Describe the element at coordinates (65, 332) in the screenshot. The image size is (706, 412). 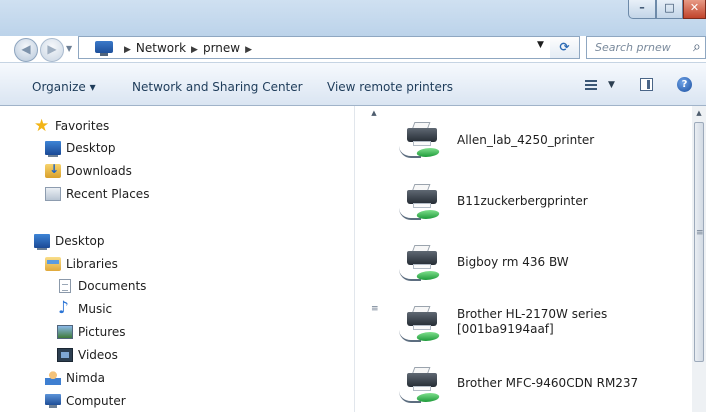
I see `pictures-icon` at that location.